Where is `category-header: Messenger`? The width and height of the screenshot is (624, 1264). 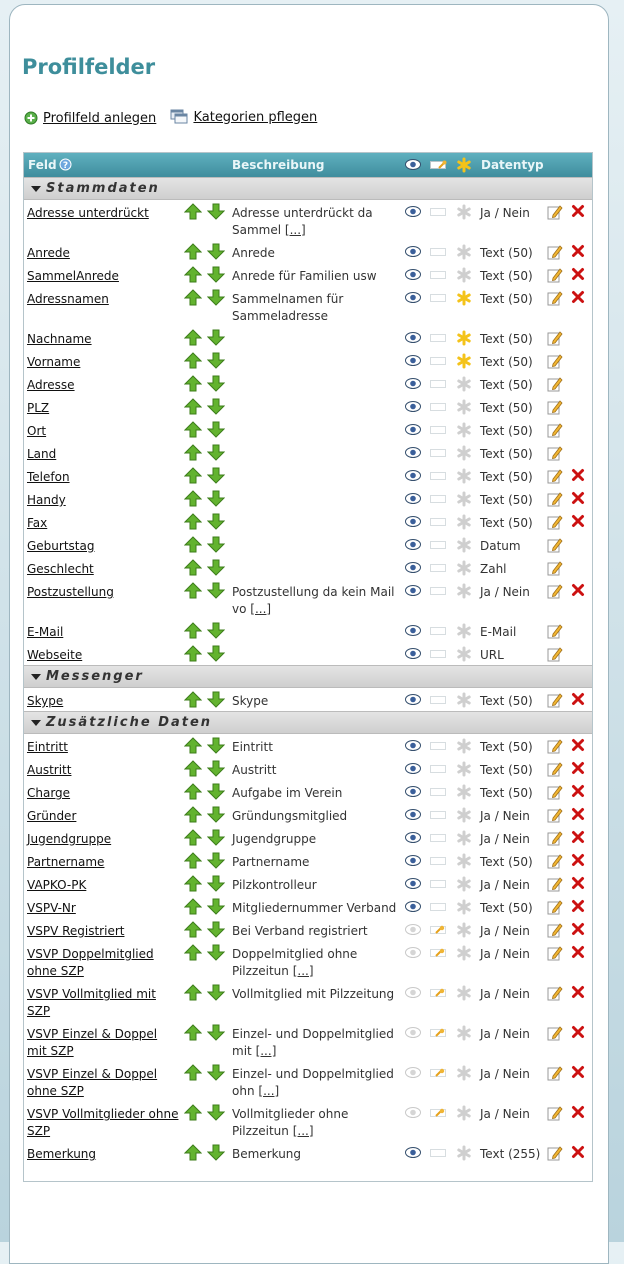 category-header: Messenger is located at coordinates (308, 676).